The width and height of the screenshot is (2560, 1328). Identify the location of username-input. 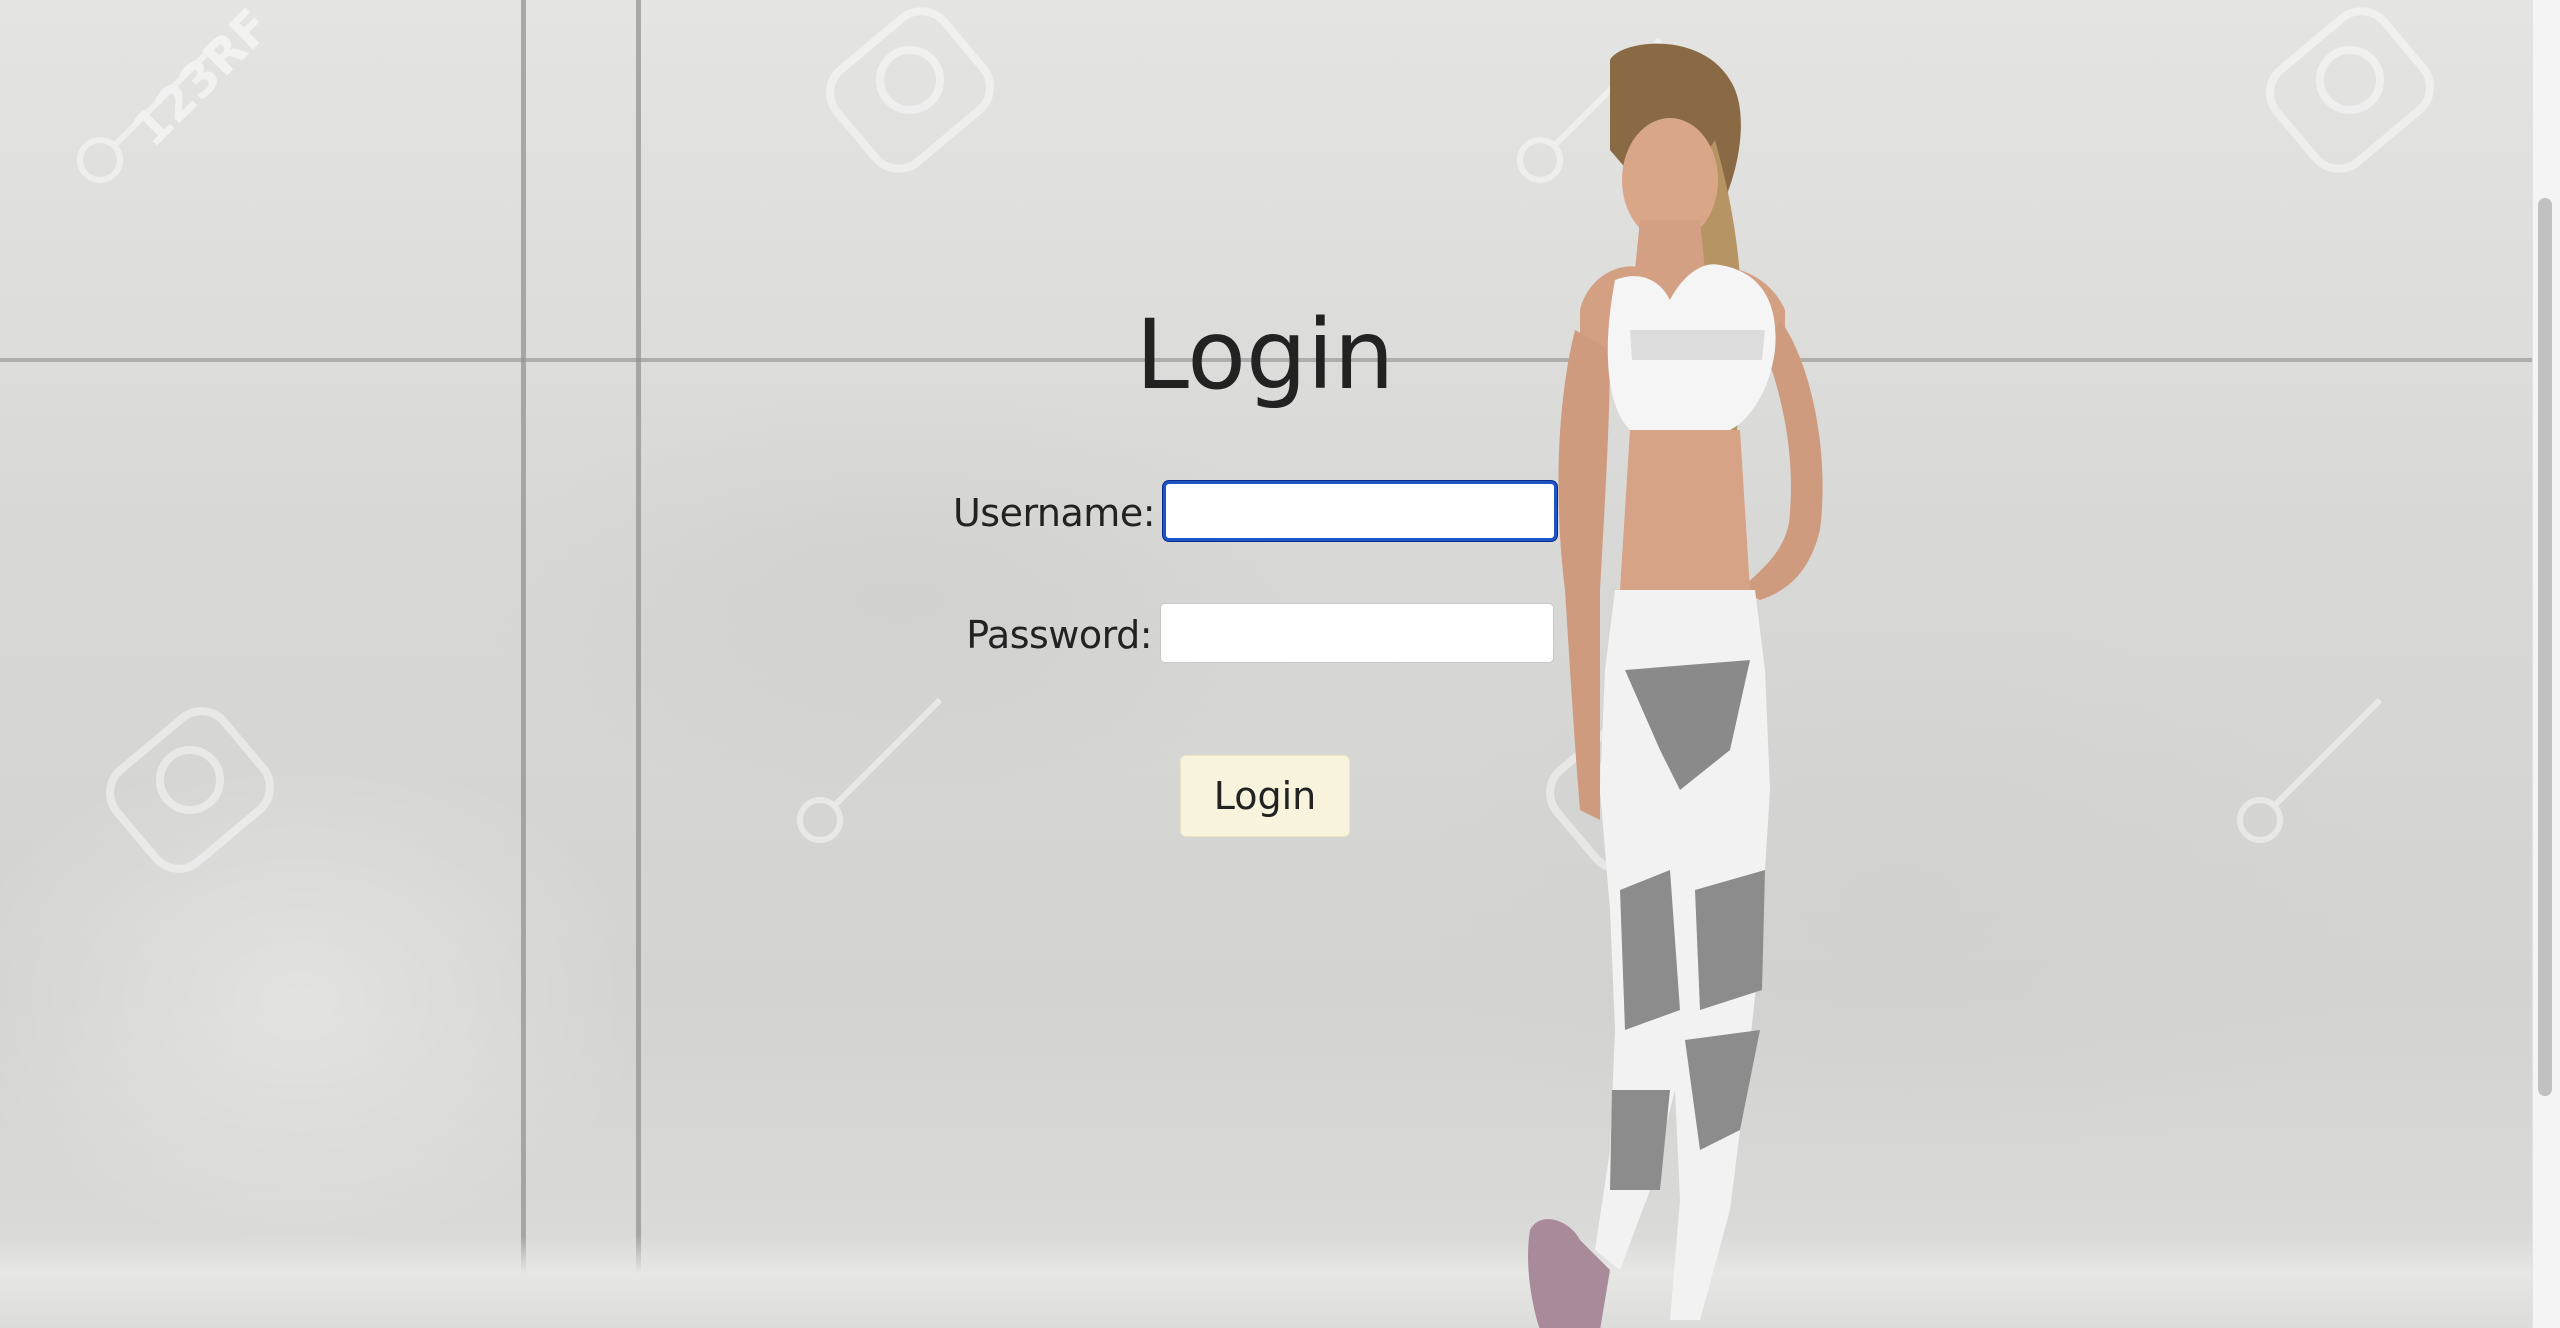
(1360, 511).